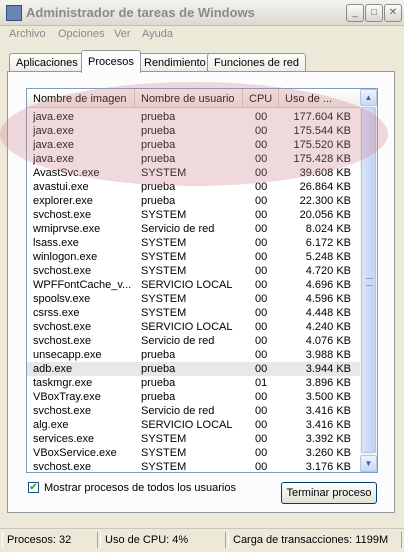 Image resolution: width=404 pixels, height=552 pixels. Describe the element at coordinates (81, 34) in the screenshot. I see `menu-opciones: Opciones` at that location.